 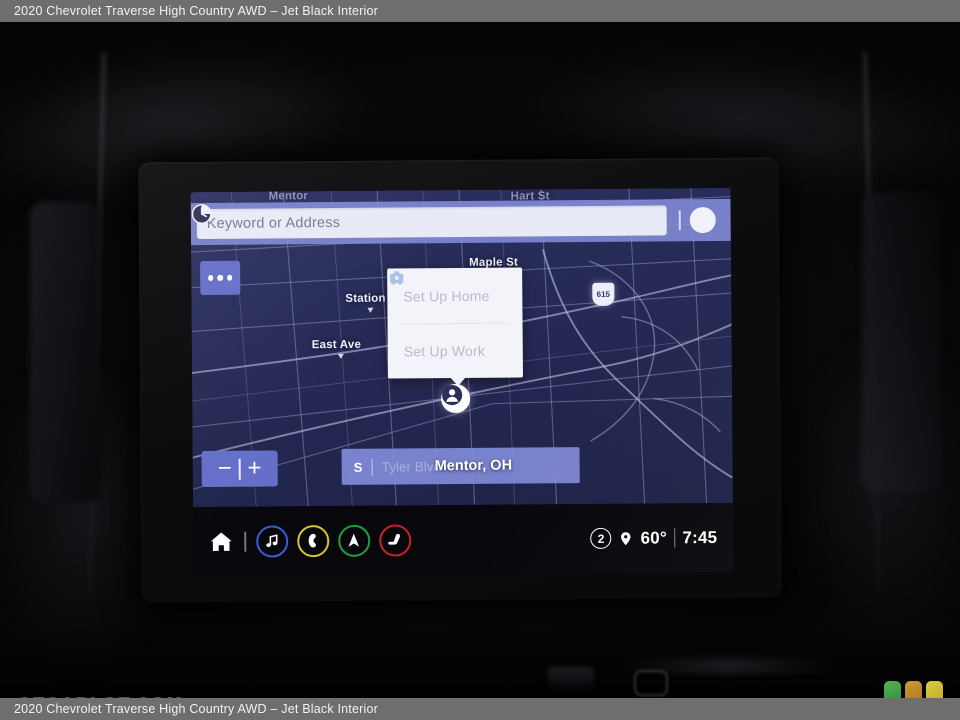 I want to click on bottom-nav-icons, so click(x=302, y=540).